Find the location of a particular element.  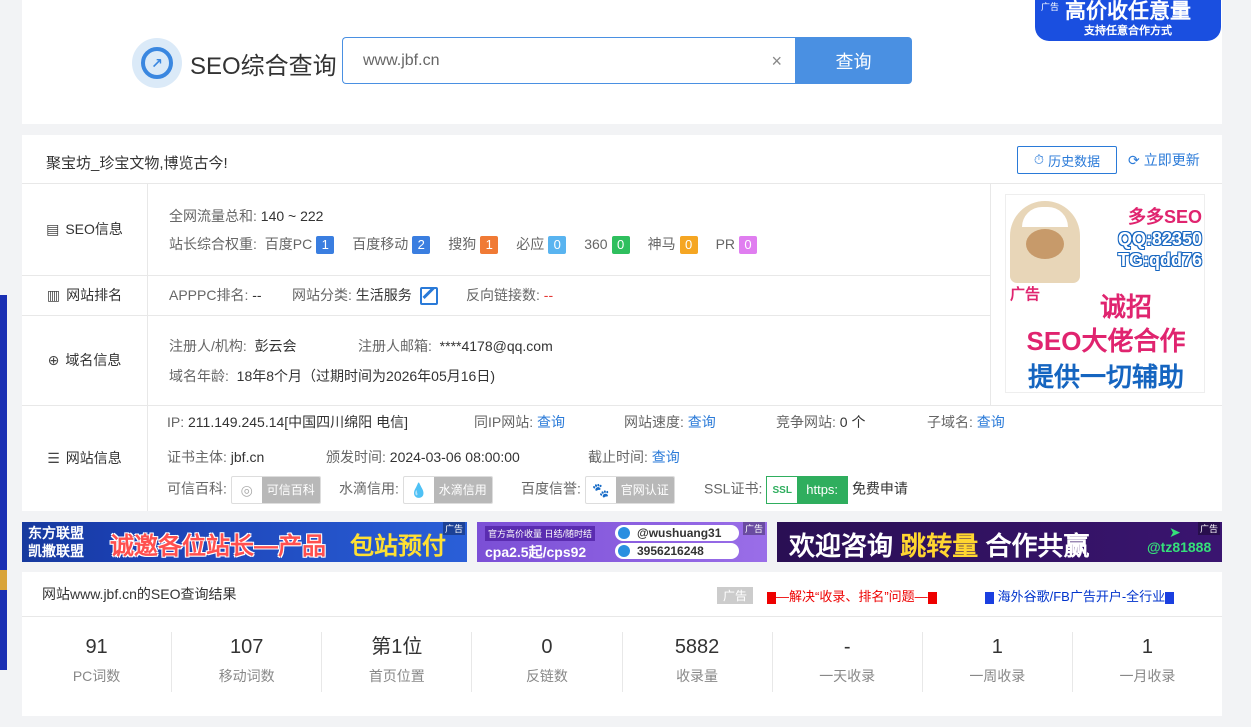

shuidi-badge: 💧 水滴信用 is located at coordinates (447, 490).